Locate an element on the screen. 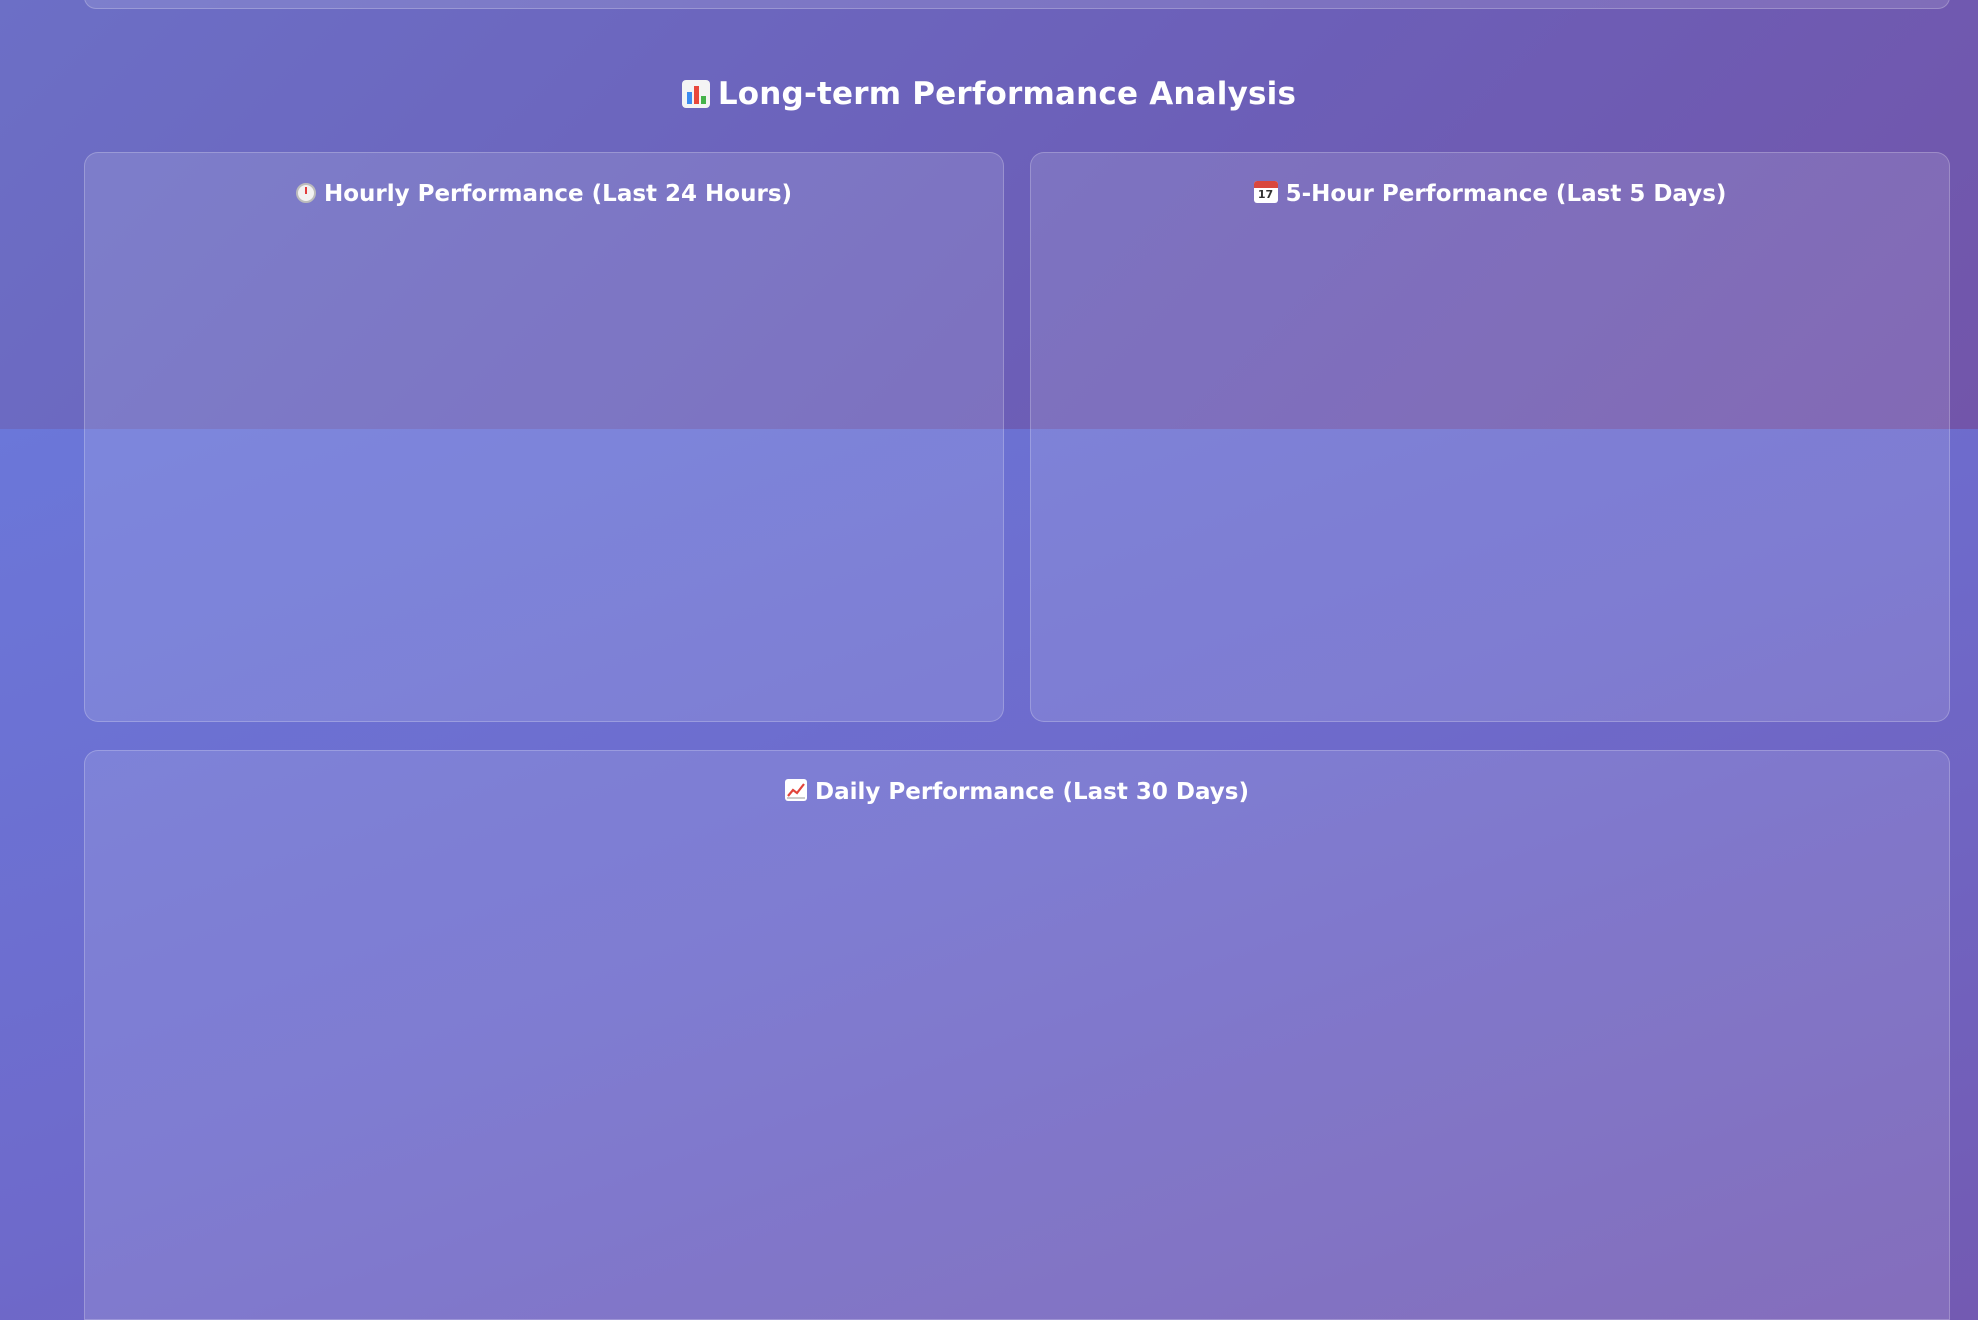  daily-panel-title: Daily Performance (Last 30 Days) is located at coordinates (1017, 792).